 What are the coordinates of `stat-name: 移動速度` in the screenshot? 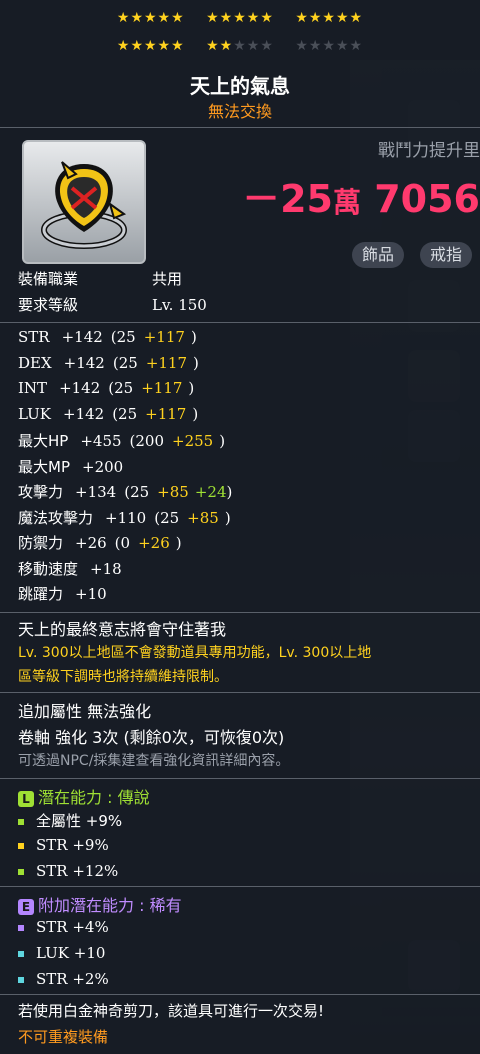 It's located at (48, 568).